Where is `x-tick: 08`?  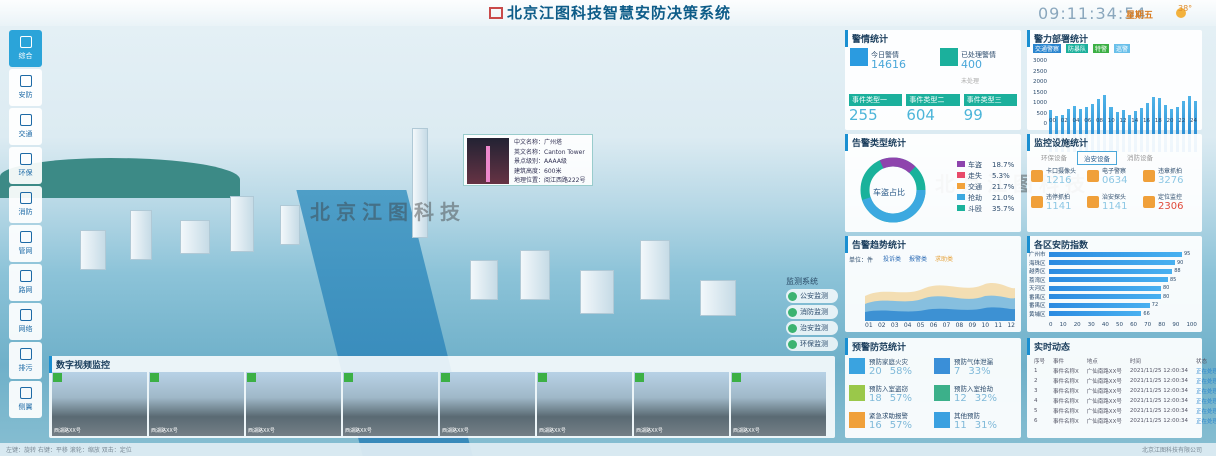 x-tick: 08 is located at coordinates (1099, 121).